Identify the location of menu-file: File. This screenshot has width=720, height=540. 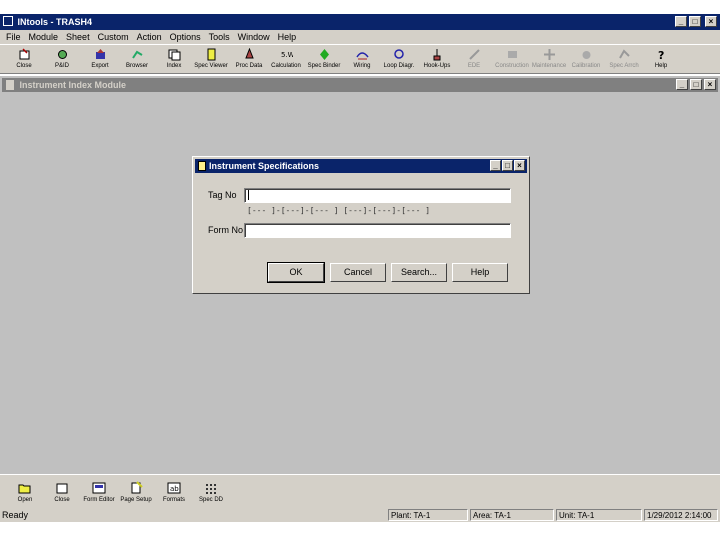
(13, 37).